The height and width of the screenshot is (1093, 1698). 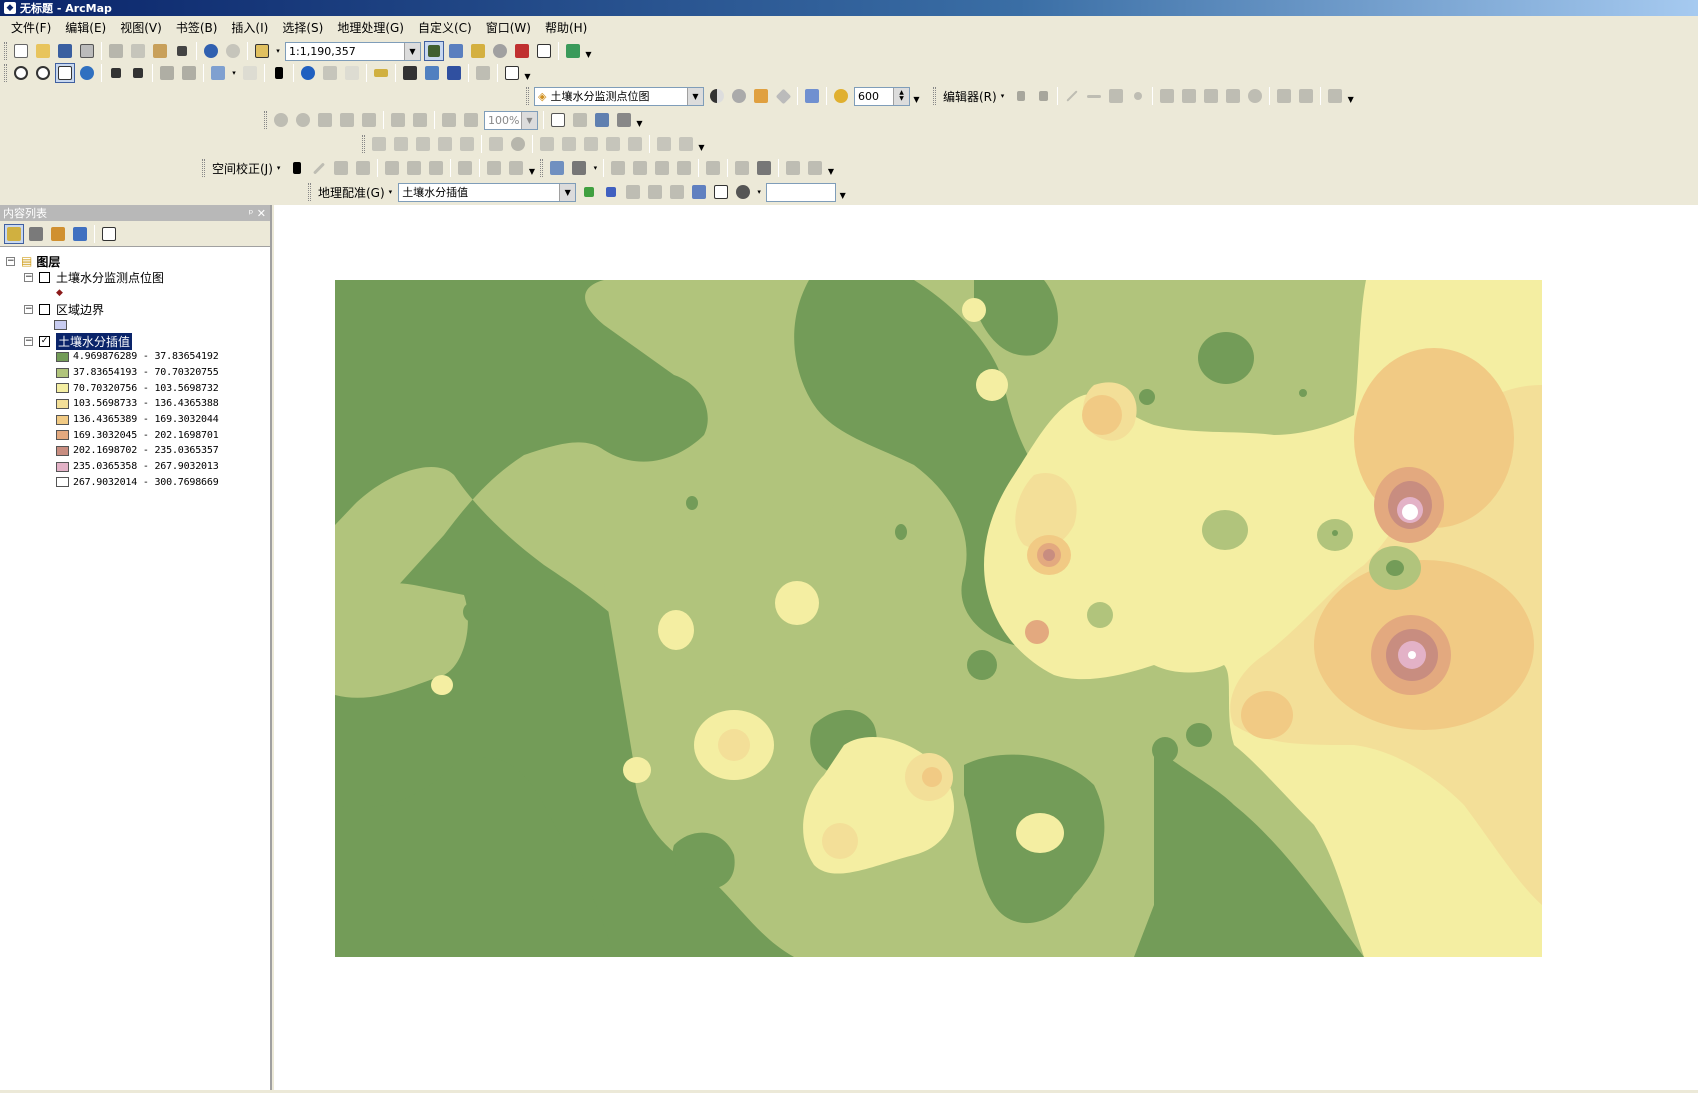 What do you see at coordinates (163, 388) in the screenshot?
I see `legend-class-row: 70.70320756 - 103.5698732` at bounding box center [163, 388].